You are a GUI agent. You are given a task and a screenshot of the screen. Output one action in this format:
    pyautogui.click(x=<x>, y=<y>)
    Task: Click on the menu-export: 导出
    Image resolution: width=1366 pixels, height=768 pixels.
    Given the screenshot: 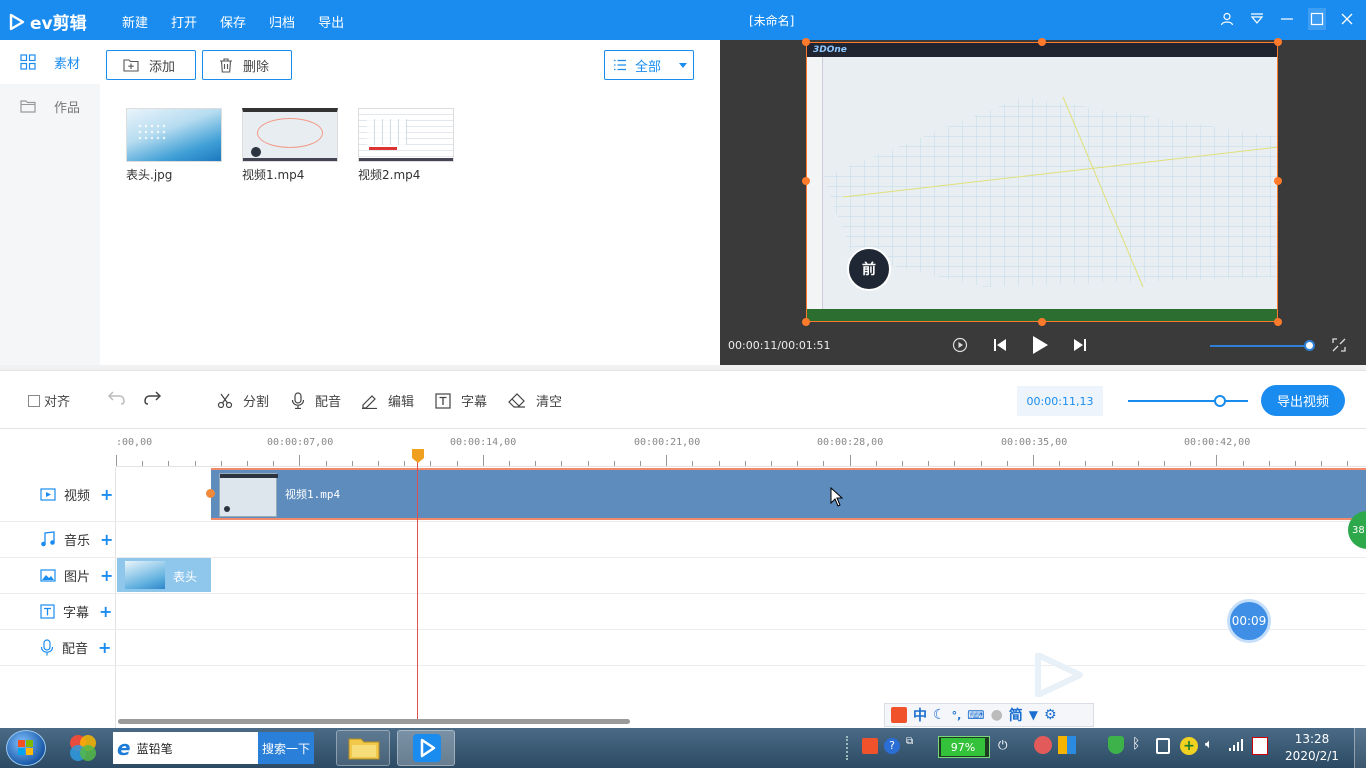 What is the action you would take?
    pyautogui.click(x=331, y=21)
    